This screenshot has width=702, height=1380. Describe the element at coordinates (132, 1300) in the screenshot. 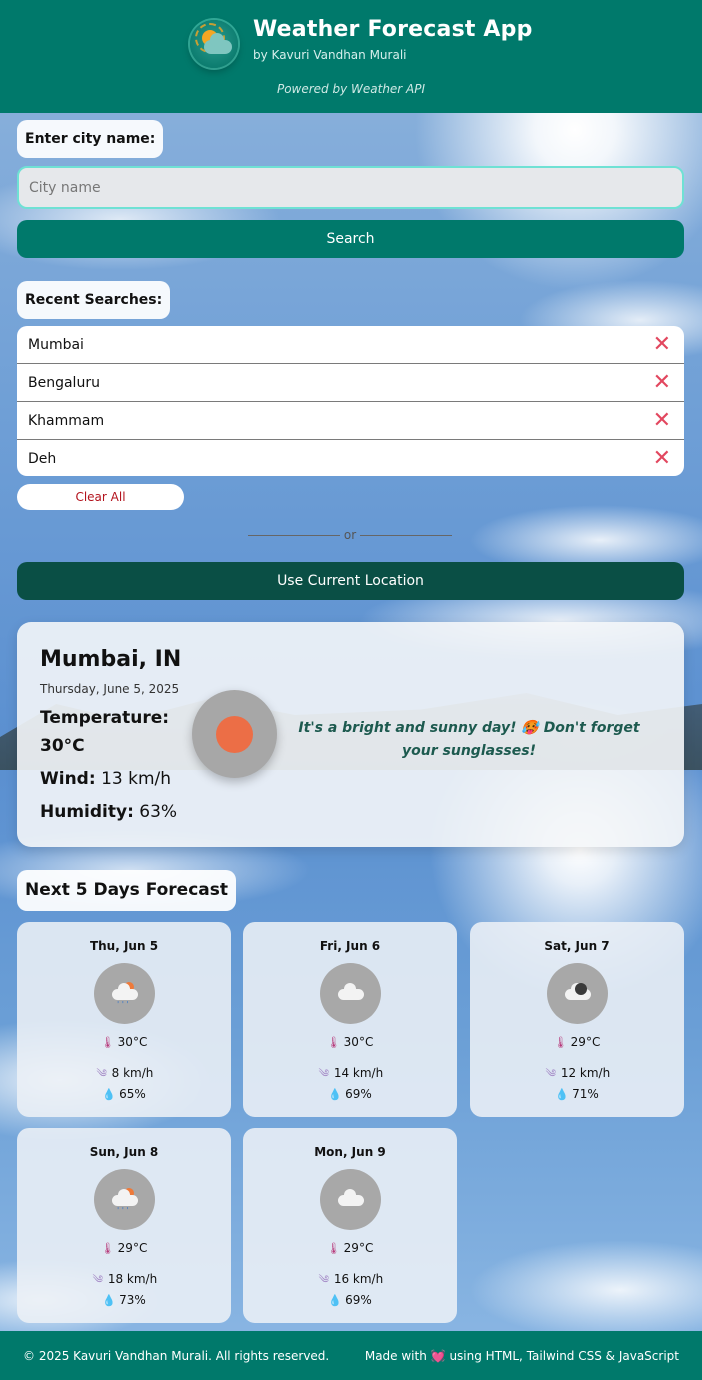

I see `forecast-humidity: 73%` at that location.